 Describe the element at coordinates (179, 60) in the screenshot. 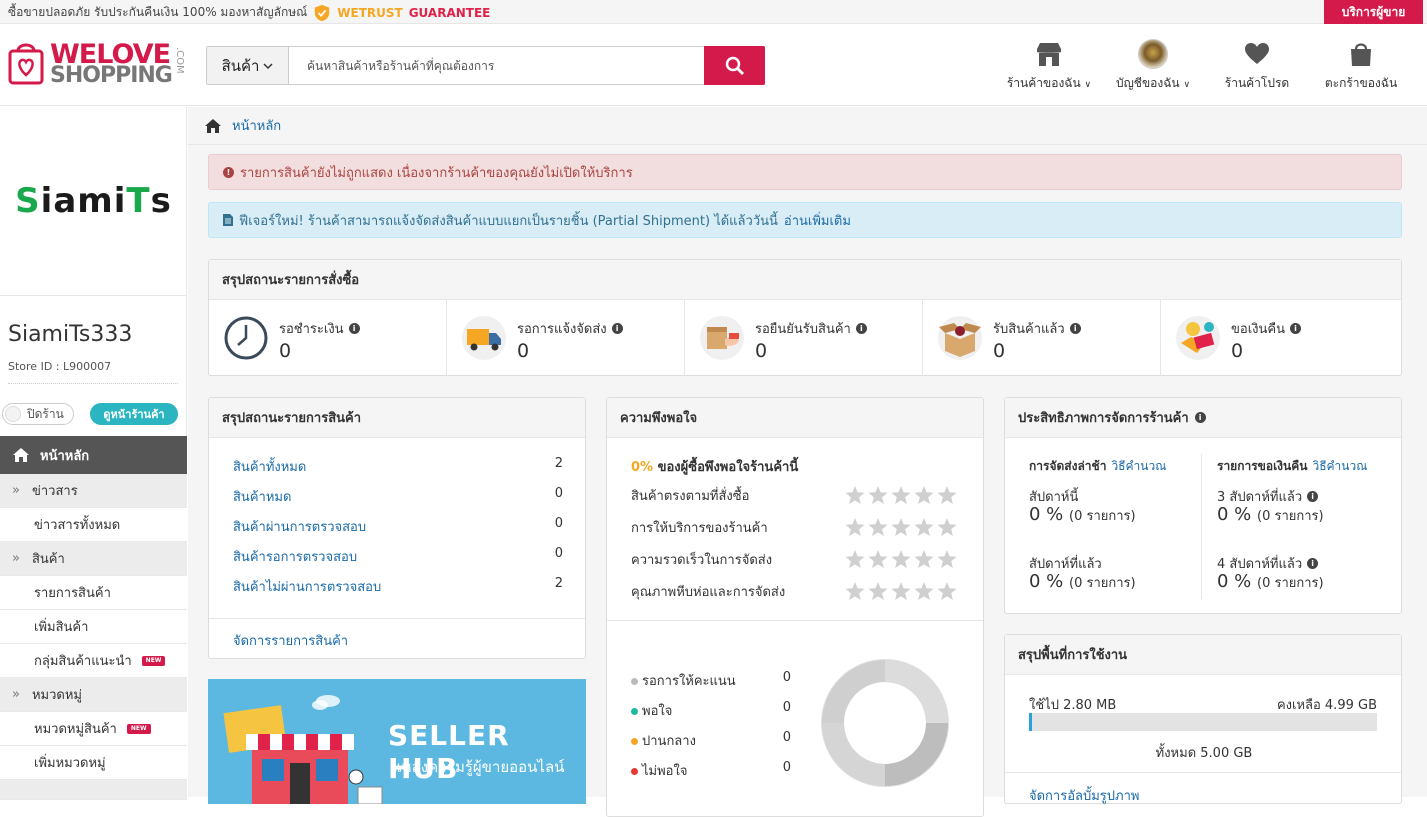

I see `logo-suffix: .COM` at that location.